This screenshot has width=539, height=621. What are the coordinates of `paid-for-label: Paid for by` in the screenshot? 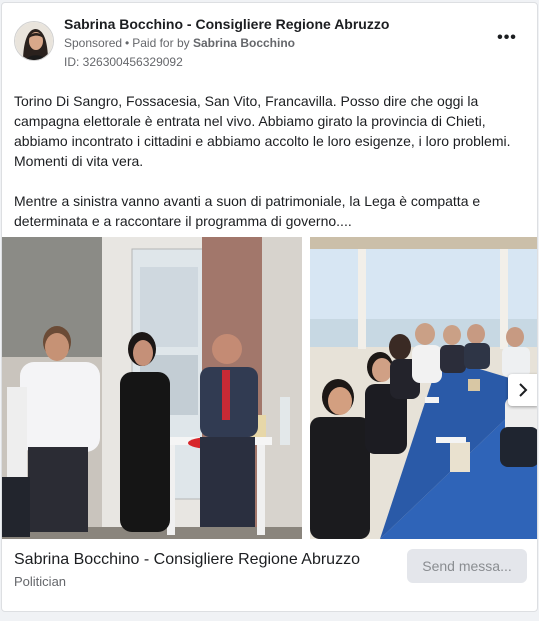 It's located at (161, 43).